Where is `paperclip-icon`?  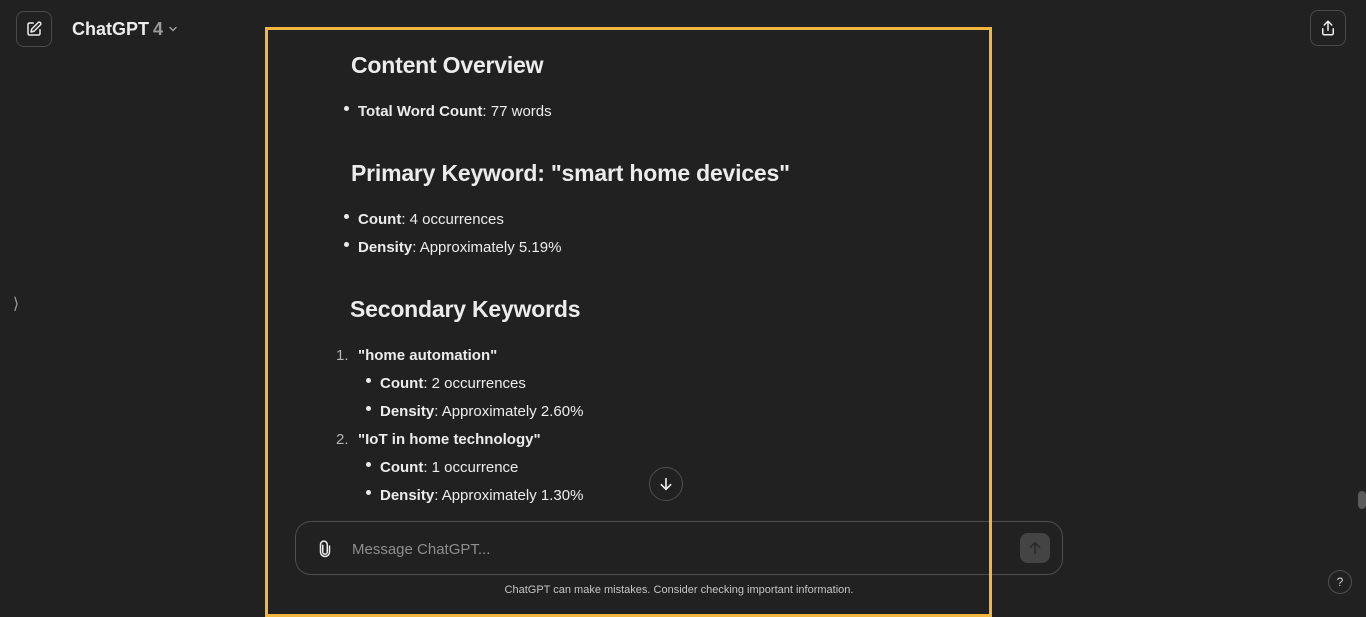
paperclip-icon is located at coordinates (325, 549).